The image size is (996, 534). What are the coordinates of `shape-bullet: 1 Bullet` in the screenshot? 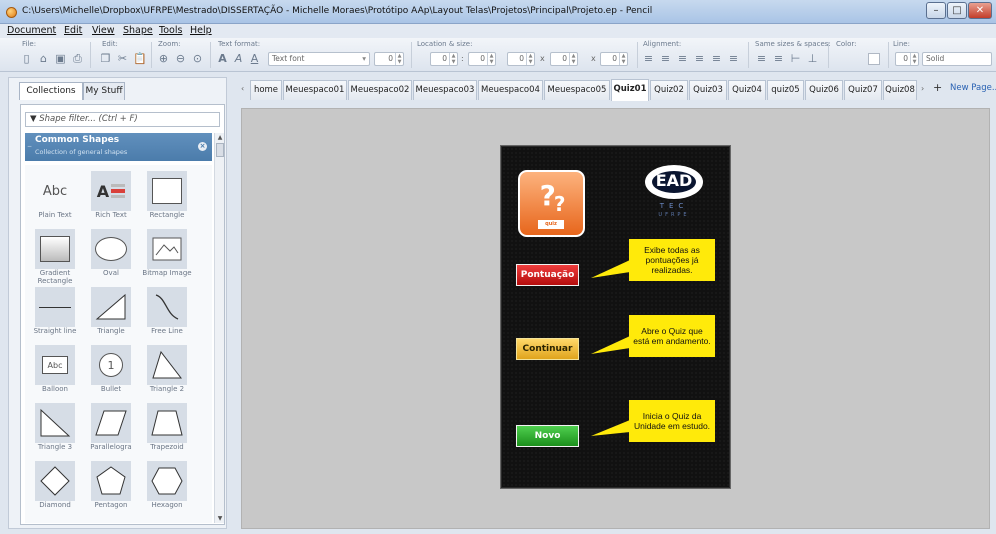 It's located at (115, 370).